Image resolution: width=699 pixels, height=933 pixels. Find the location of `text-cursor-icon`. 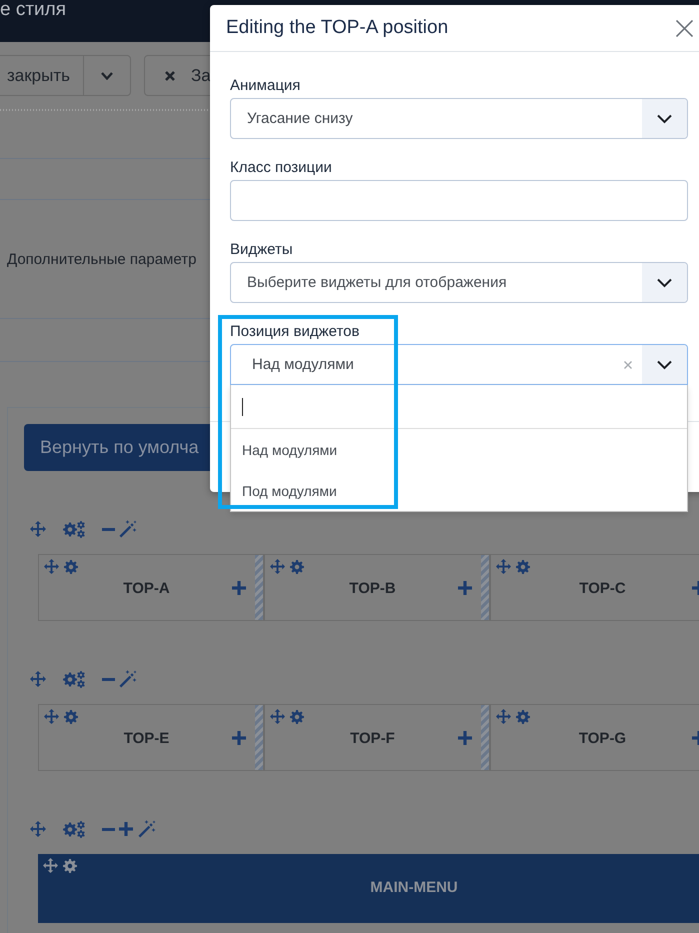

text-cursor-icon is located at coordinates (242, 407).